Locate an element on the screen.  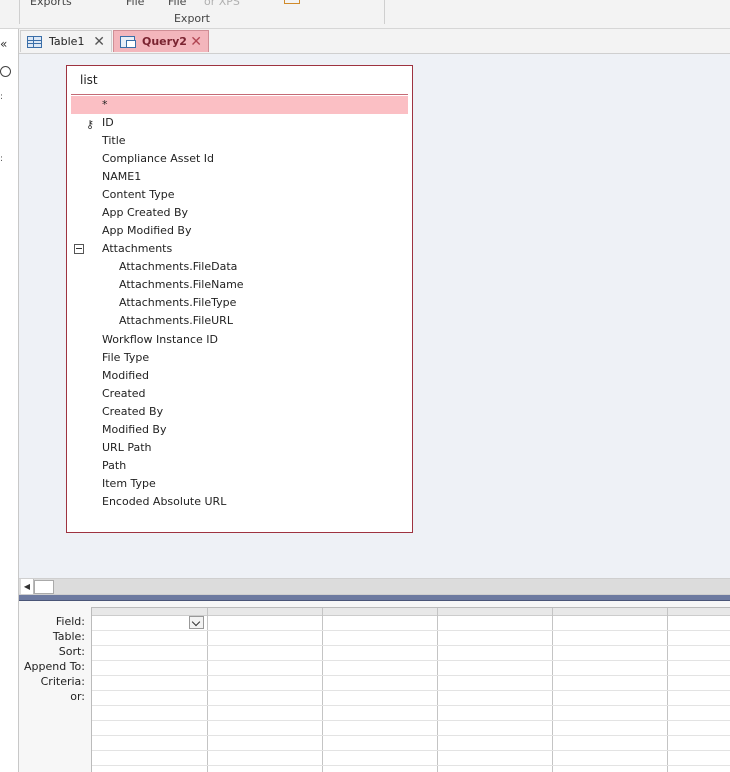
field-label: App Created By is located at coordinates (145, 212).